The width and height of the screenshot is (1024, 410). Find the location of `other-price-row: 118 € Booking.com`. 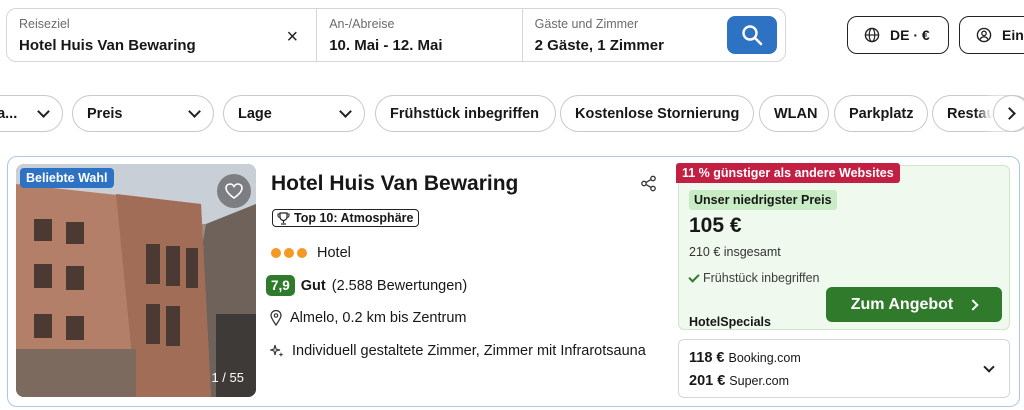

other-price-row: 118 € Booking.com is located at coordinates (849, 358).